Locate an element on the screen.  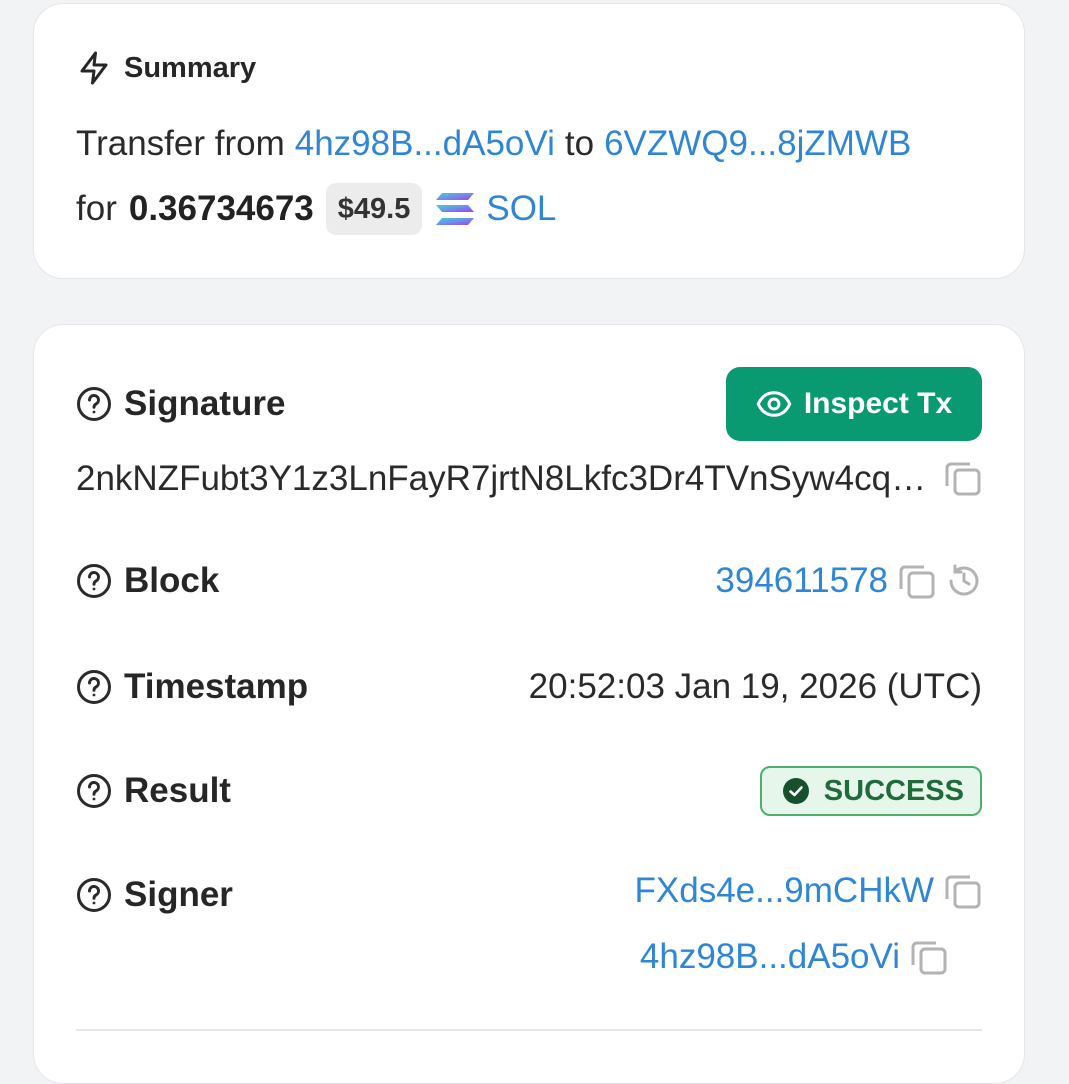
block-number-link: 394611578 is located at coordinates (801, 581).